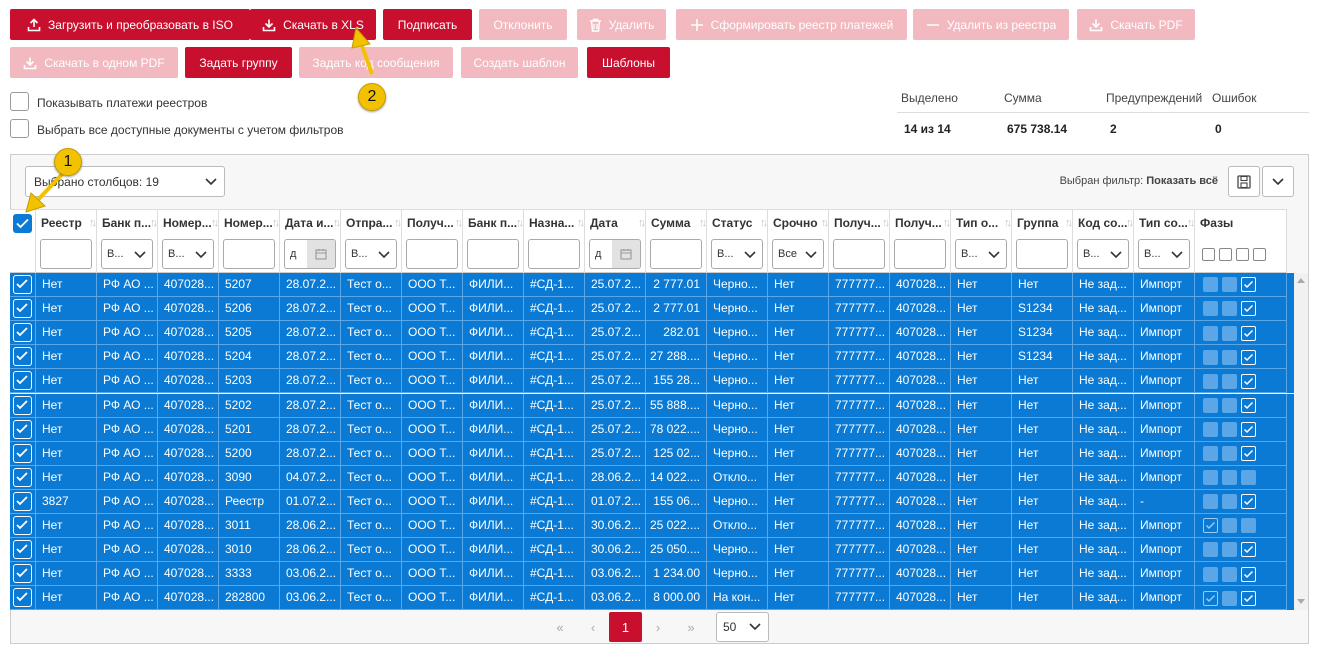 The height and width of the screenshot is (652, 1319). What do you see at coordinates (523, 24) in the screenshot?
I see `toolbar1-button-4: Отклонить` at bounding box center [523, 24].